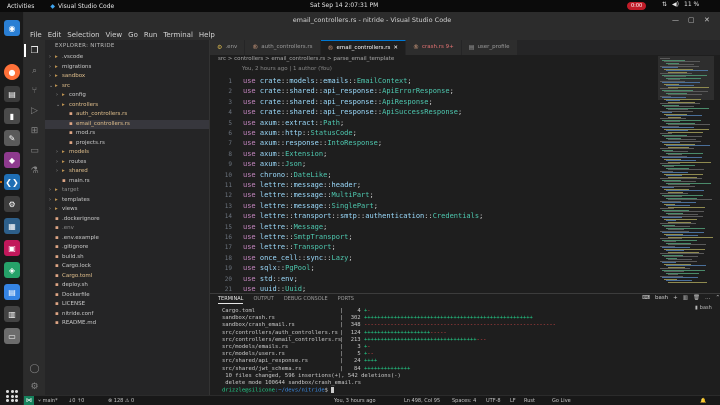 This screenshot has height=405, width=720. I want to click on menu-view: View, so click(114, 35).